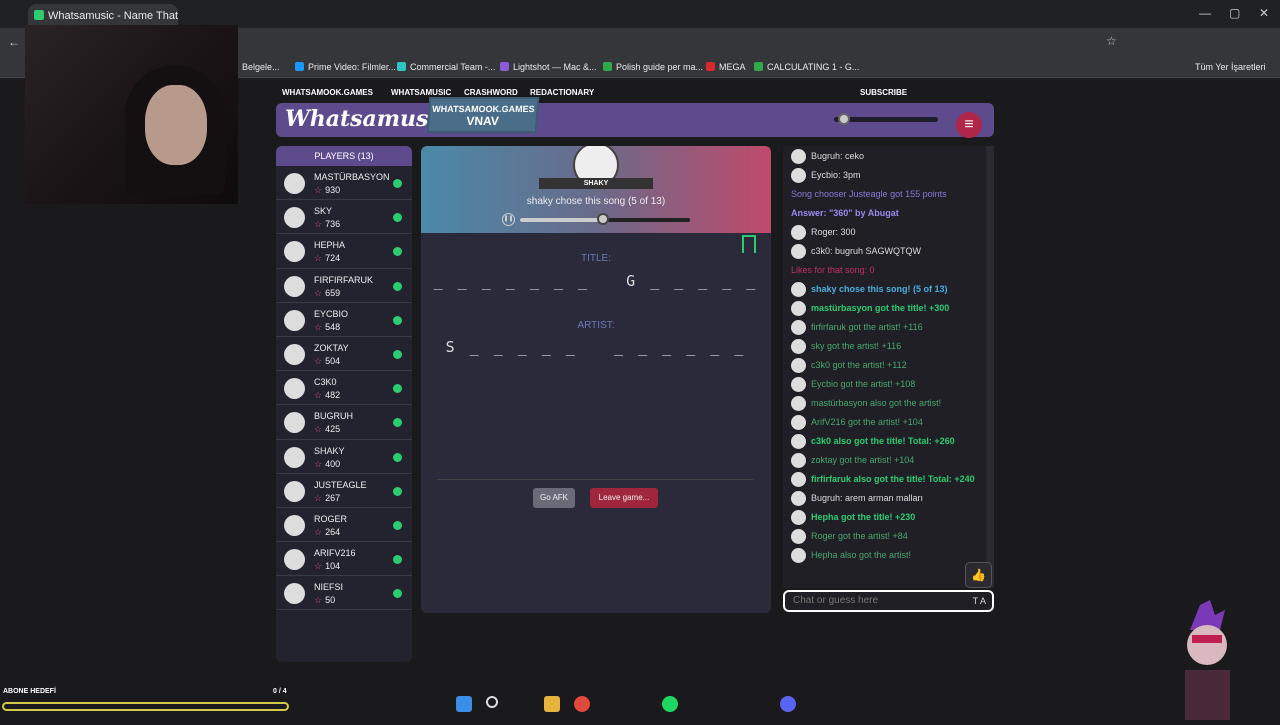 This screenshot has height=725, width=1280. I want to click on player-name: BUGRUH, so click(334, 416).